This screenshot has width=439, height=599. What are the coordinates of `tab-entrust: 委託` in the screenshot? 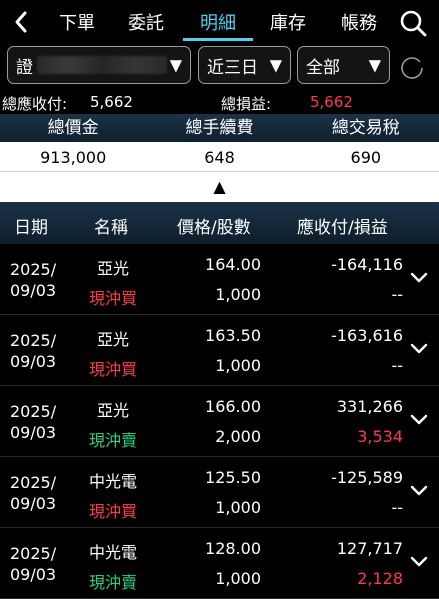 It's located at (146, 22).